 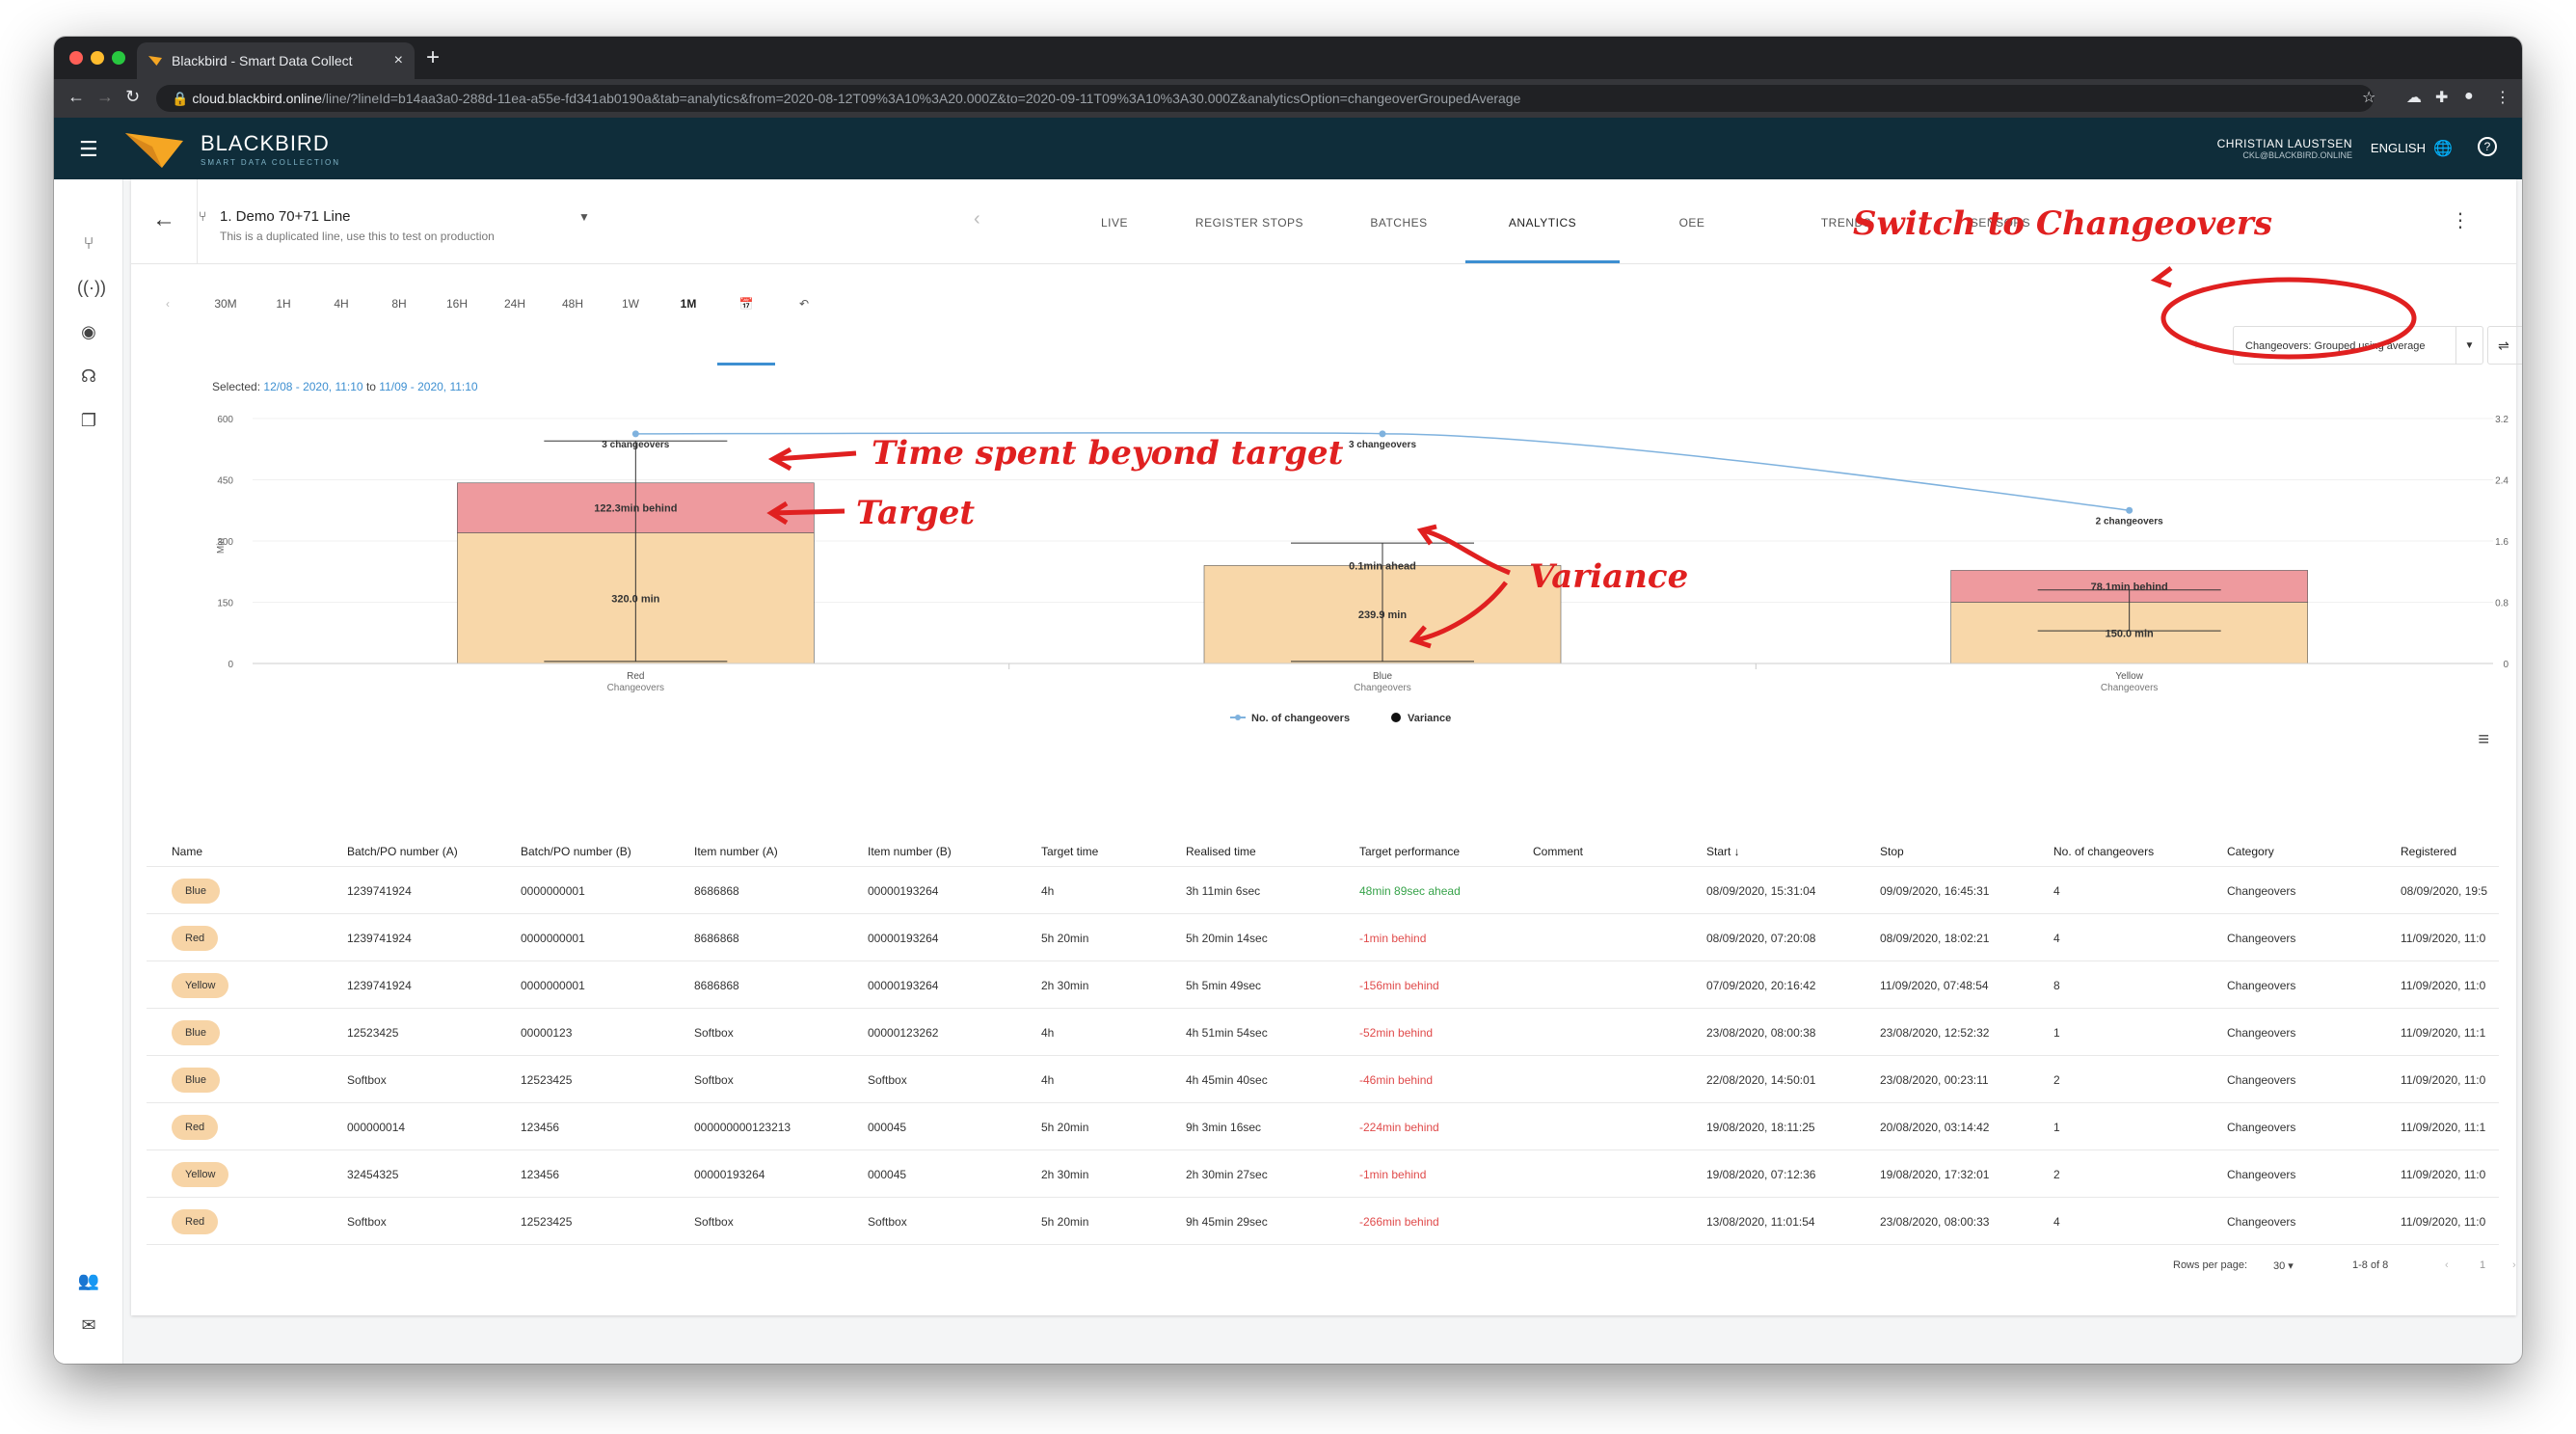 What do you see at coordinates (399, 60) in the screenshot?
I see `close-tab-icon: ×` at bounding box center [399, 60].